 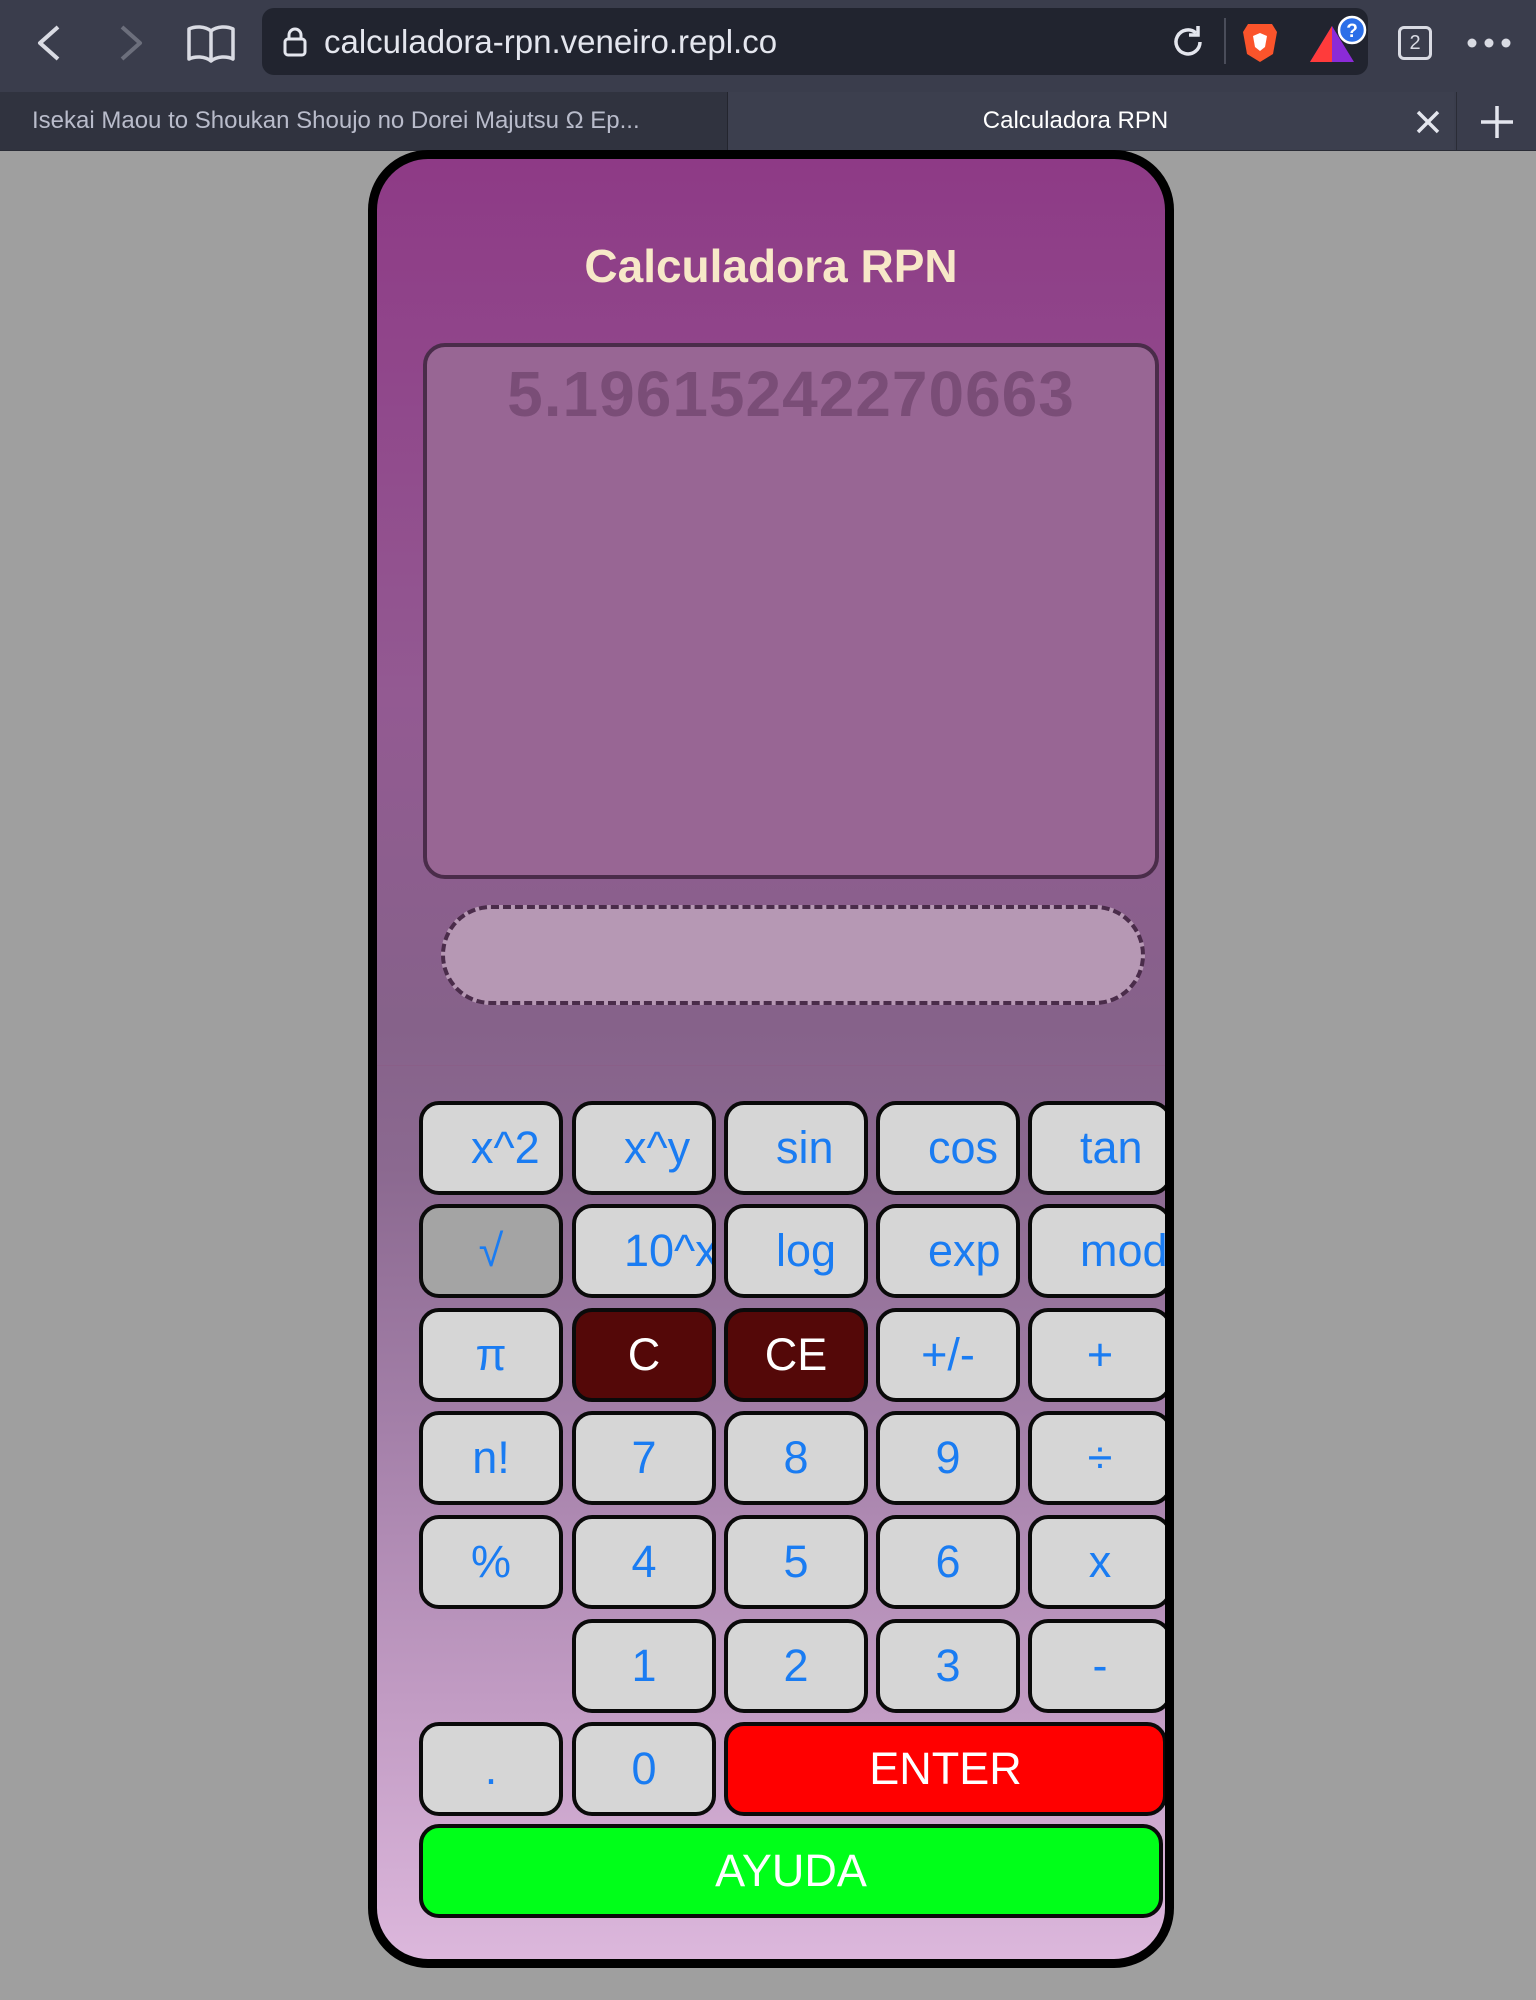 What do you see at coordinates (1096, 1562) in the screenshot?
I see `key-multiply: x` at bounding box center [1096, 1562].